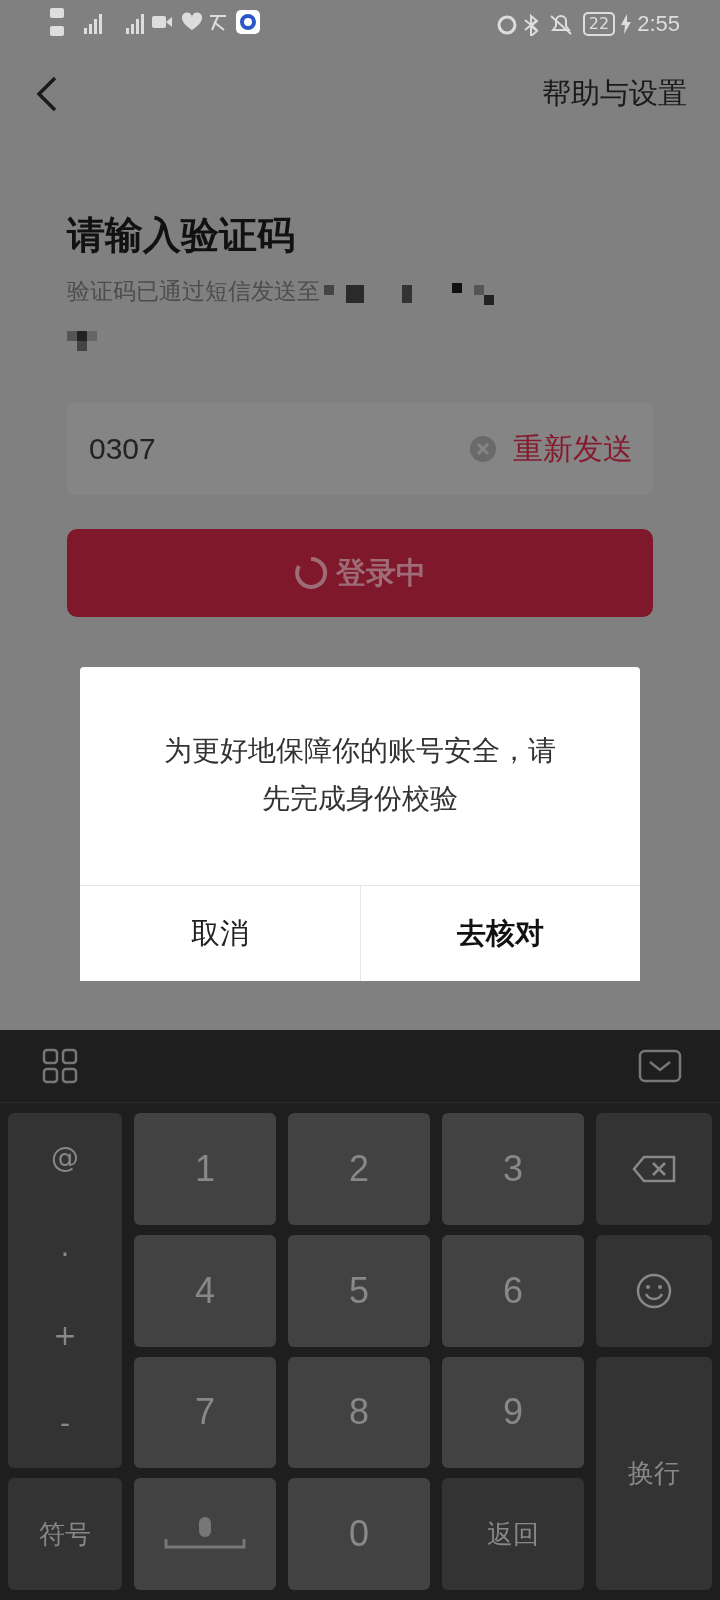 This screenshot has height=1600, width=720. I want to click on charging-icon, so click(626, 24).